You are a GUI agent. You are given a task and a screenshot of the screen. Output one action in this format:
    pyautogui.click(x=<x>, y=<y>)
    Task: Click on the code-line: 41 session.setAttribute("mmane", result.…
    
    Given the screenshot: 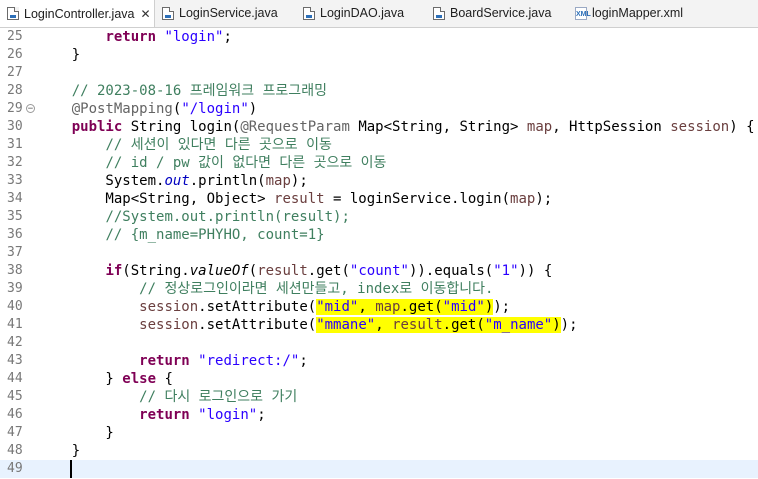 What is the action you would take?
    pyautogui.click(x=379, y=325)
    